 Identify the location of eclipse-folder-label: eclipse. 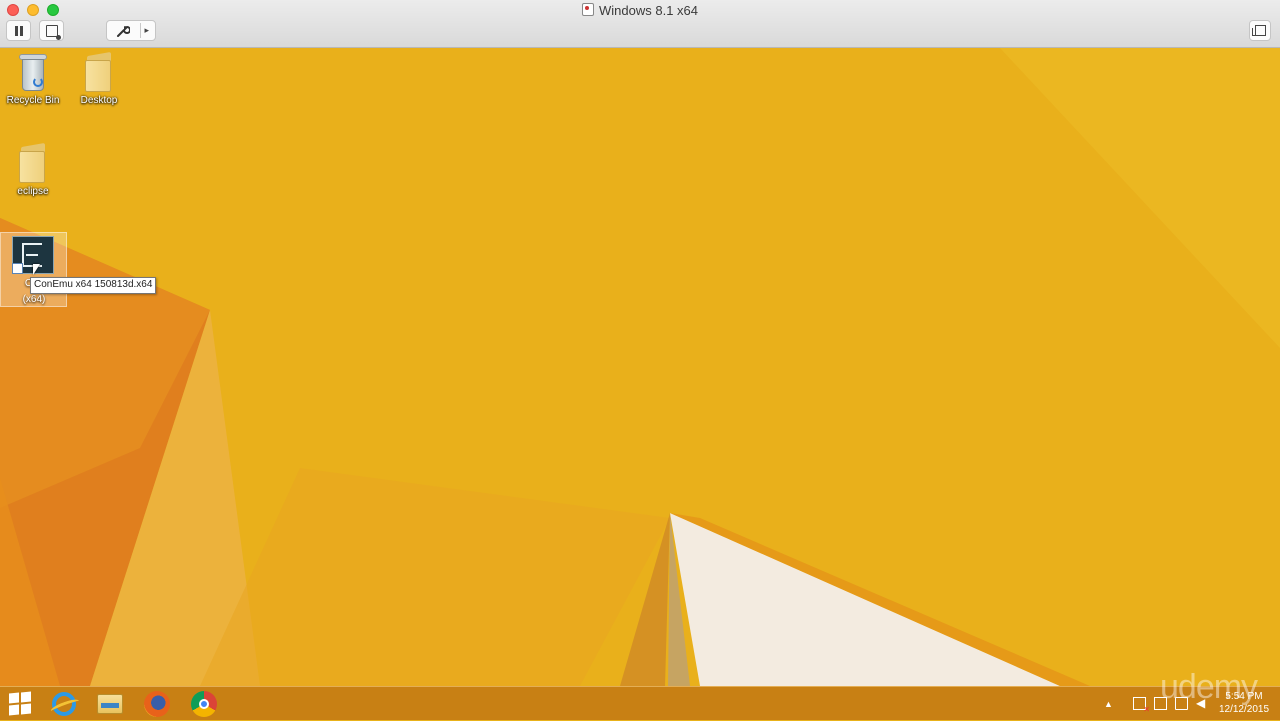
(33, 191).